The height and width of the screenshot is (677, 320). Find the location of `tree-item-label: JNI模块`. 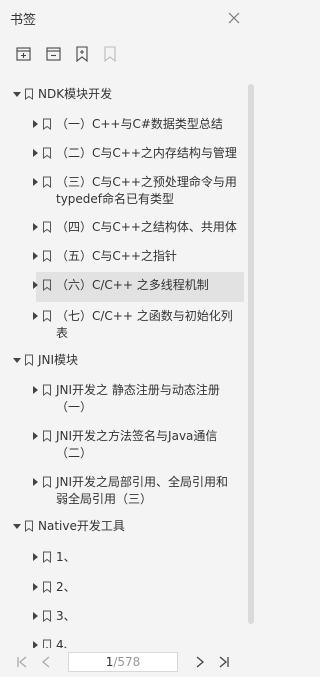

tree-item-label: JNI模块 is located at coordinates (58, 360).